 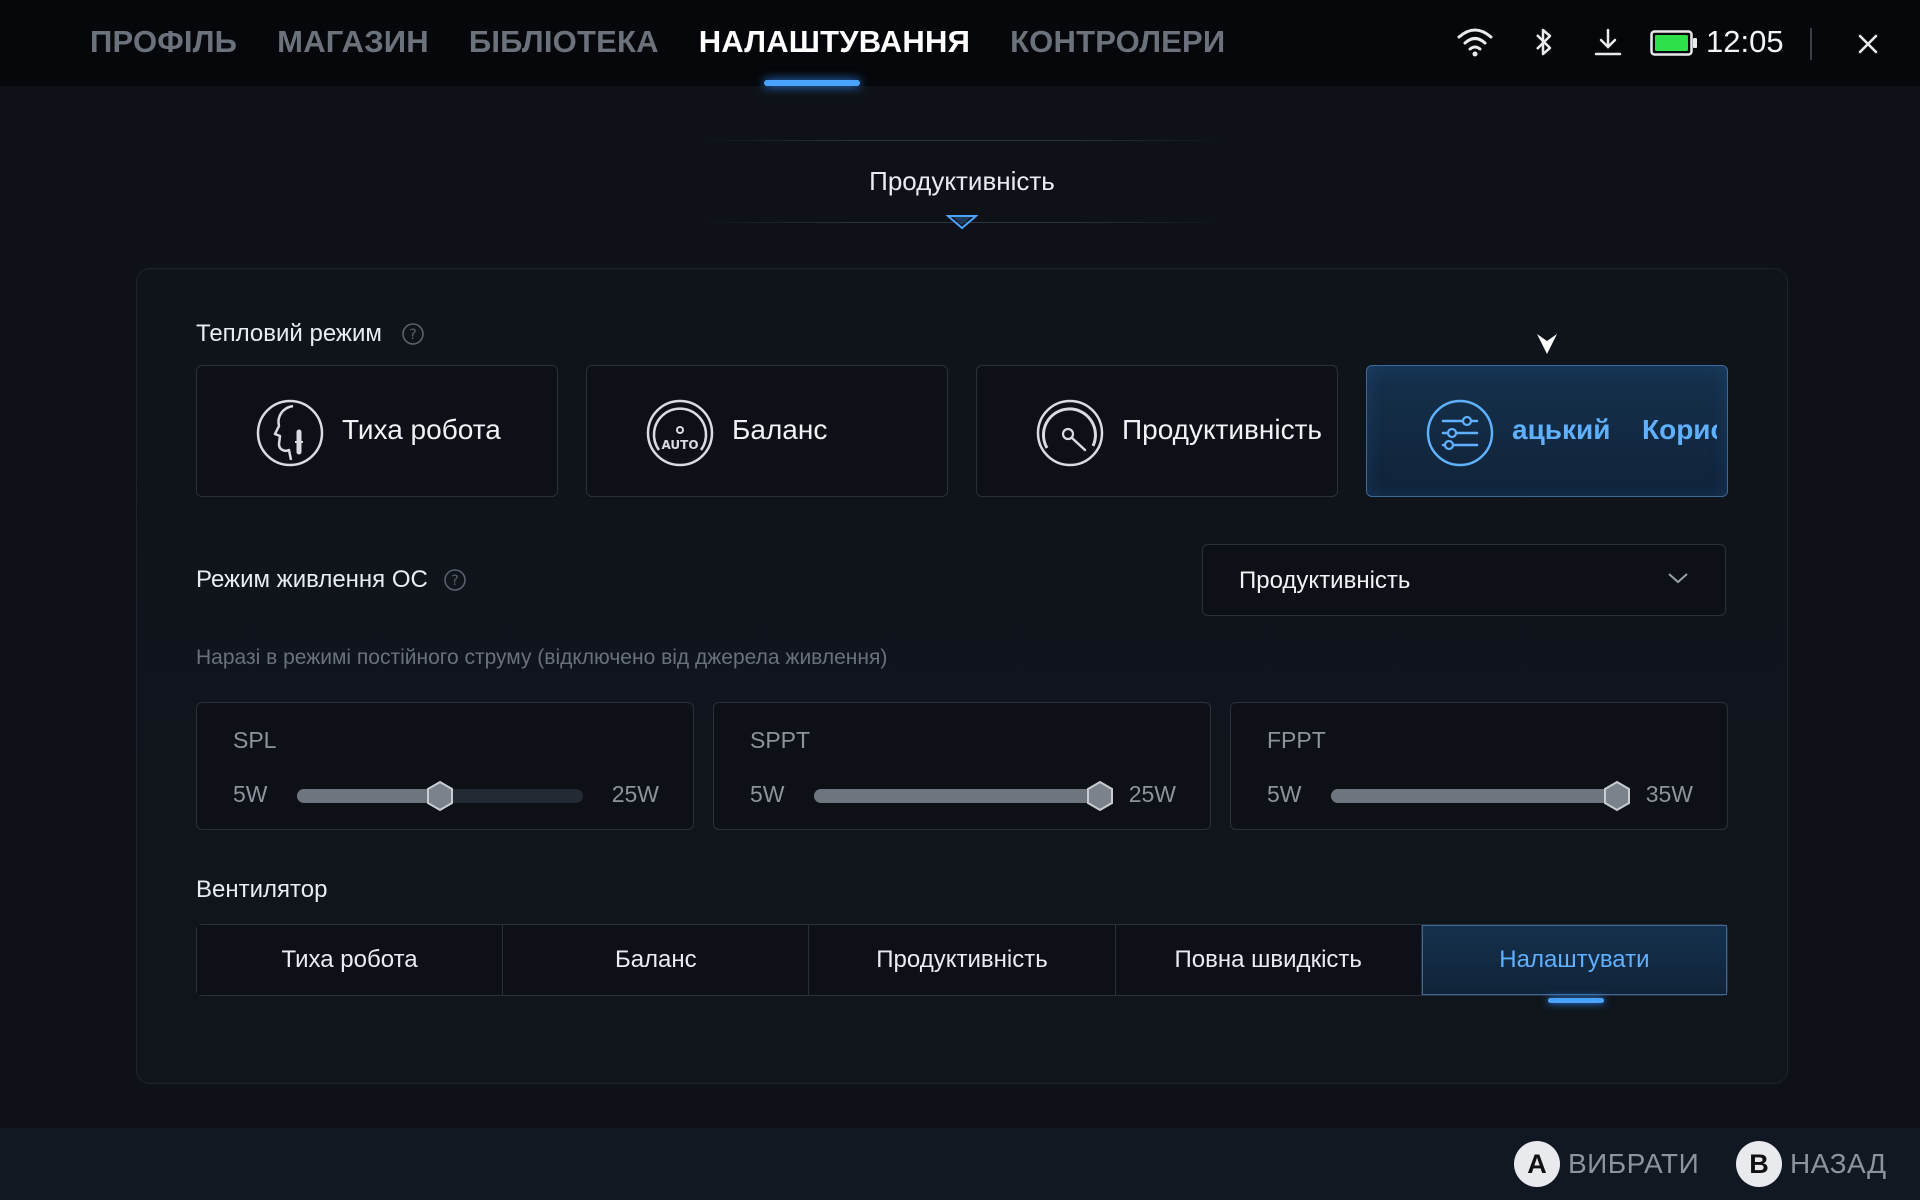 What do you see at coordinates (1811, 44) in the screenshot?
I see `status-divider` at bounding box center [1811, 44].